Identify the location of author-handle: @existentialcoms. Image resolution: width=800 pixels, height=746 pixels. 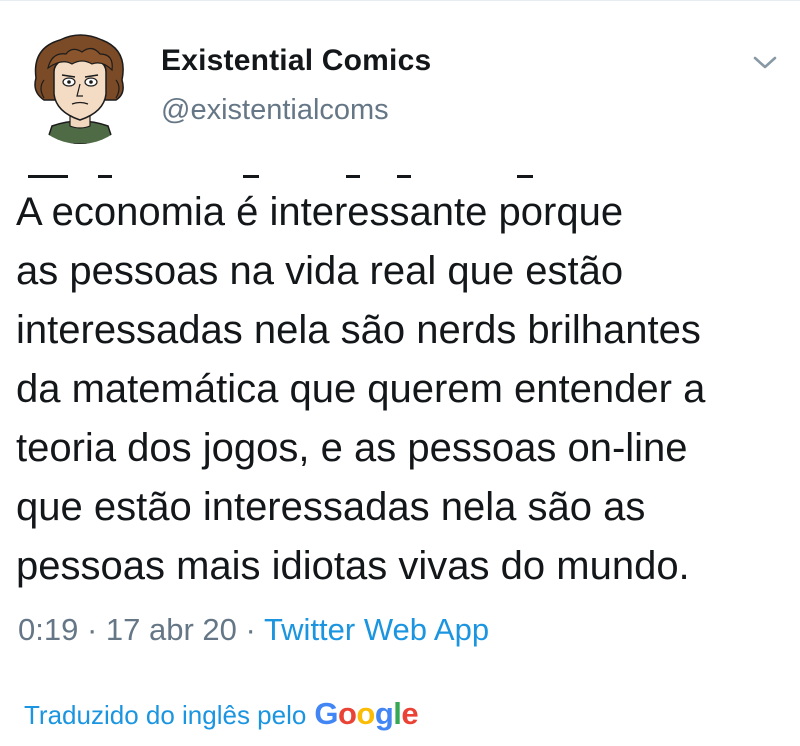
(275, 110).